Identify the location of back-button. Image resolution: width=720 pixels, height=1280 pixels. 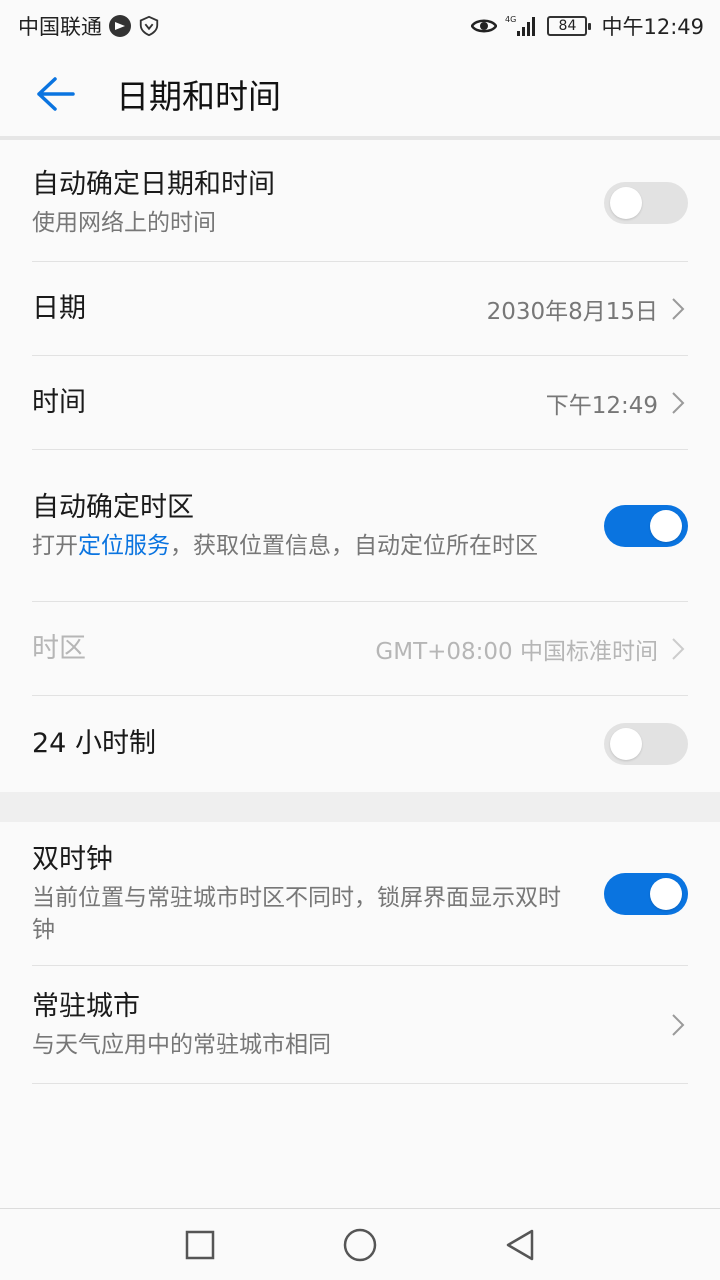
(55, 94).